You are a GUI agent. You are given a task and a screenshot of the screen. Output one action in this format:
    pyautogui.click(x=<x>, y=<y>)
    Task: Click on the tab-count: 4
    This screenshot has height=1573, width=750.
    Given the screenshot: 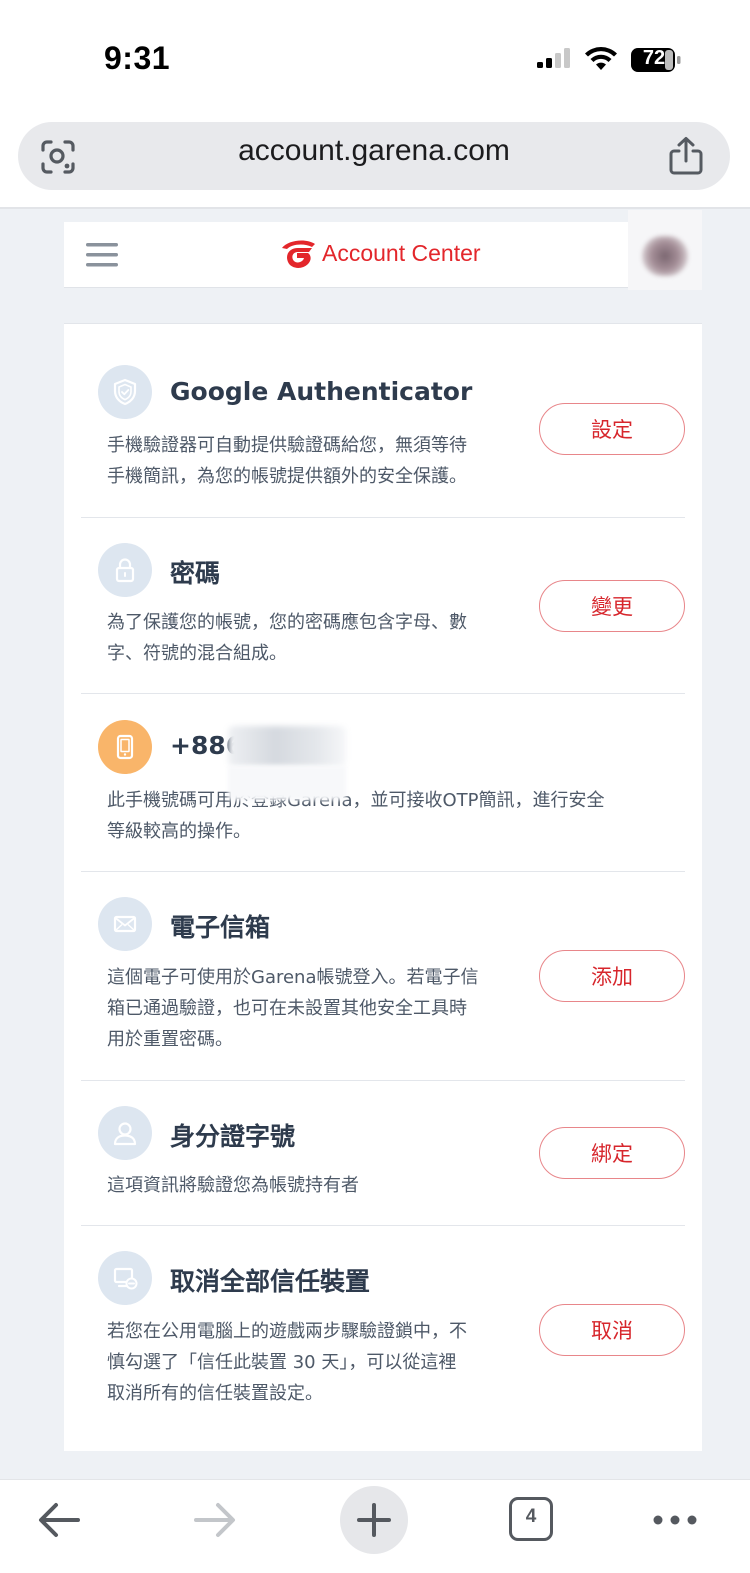 What is the action you would take?
    pyautogui.click(x=531, y=1517)
    